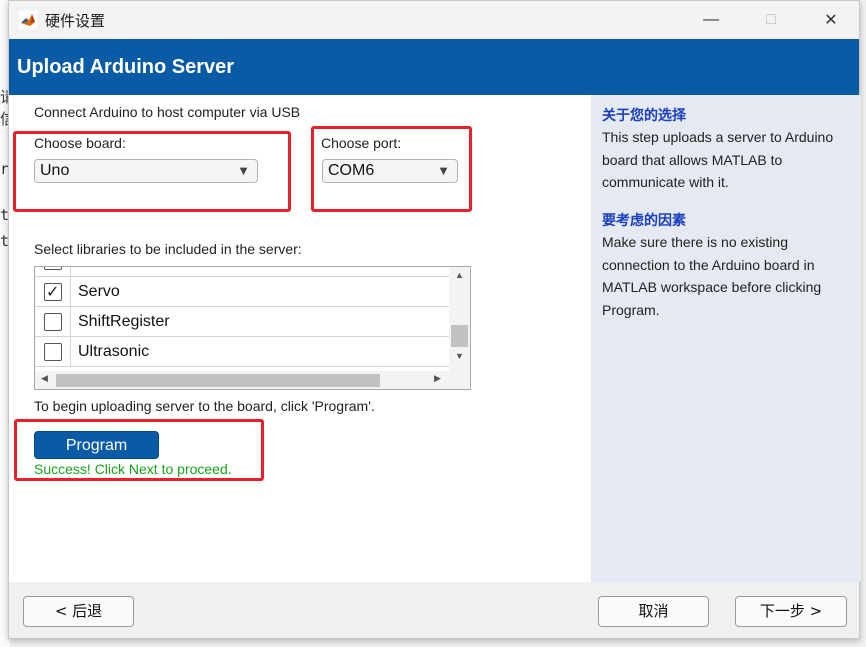 Image resolution: width=866 pixels, height=647 pixels. I want to click on list-item: ✓ Servo, so click(242, 291).